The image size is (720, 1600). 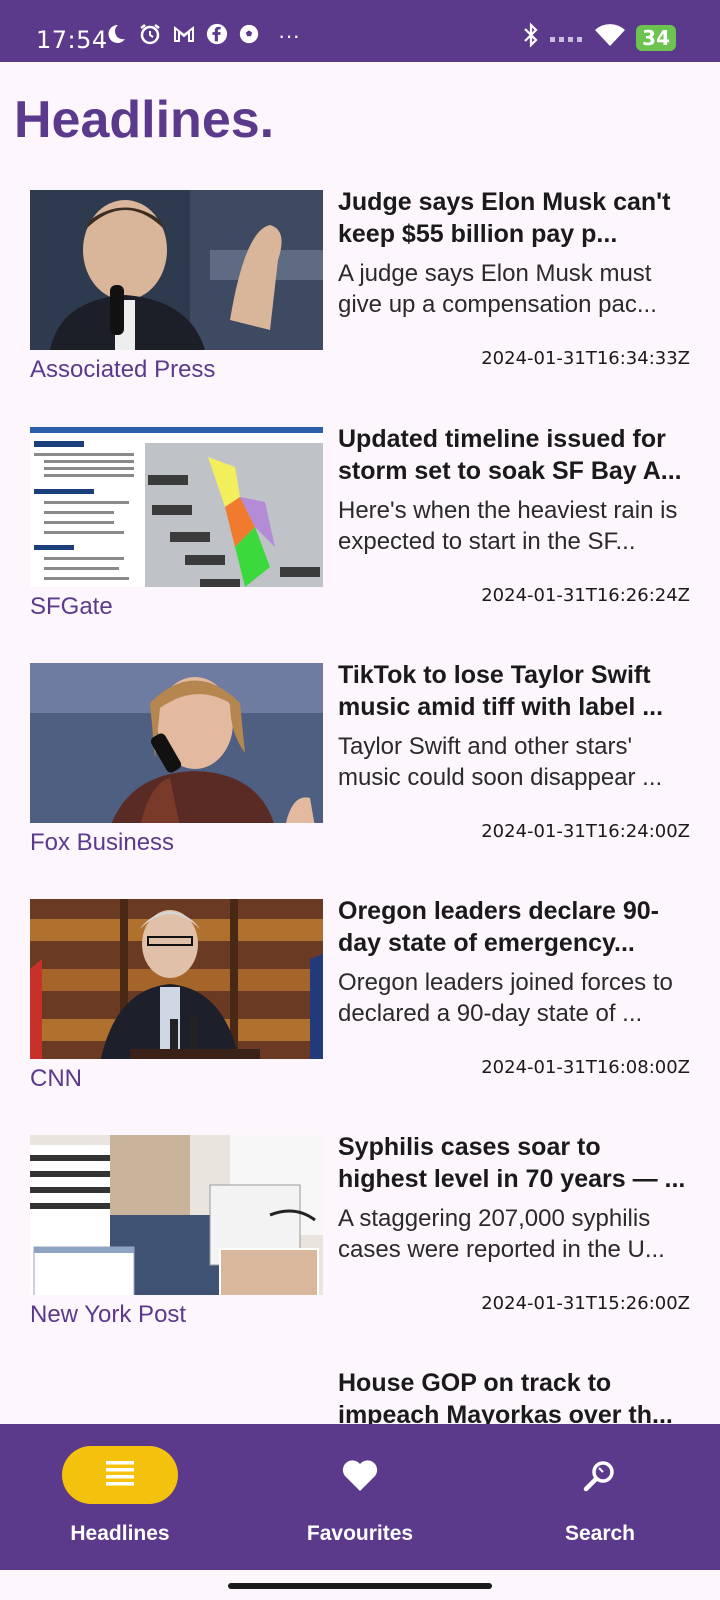 What do you see at coordinates (150, 36) in the screenshot?
I see `alarm-icon` at bounding box center [150, 36].